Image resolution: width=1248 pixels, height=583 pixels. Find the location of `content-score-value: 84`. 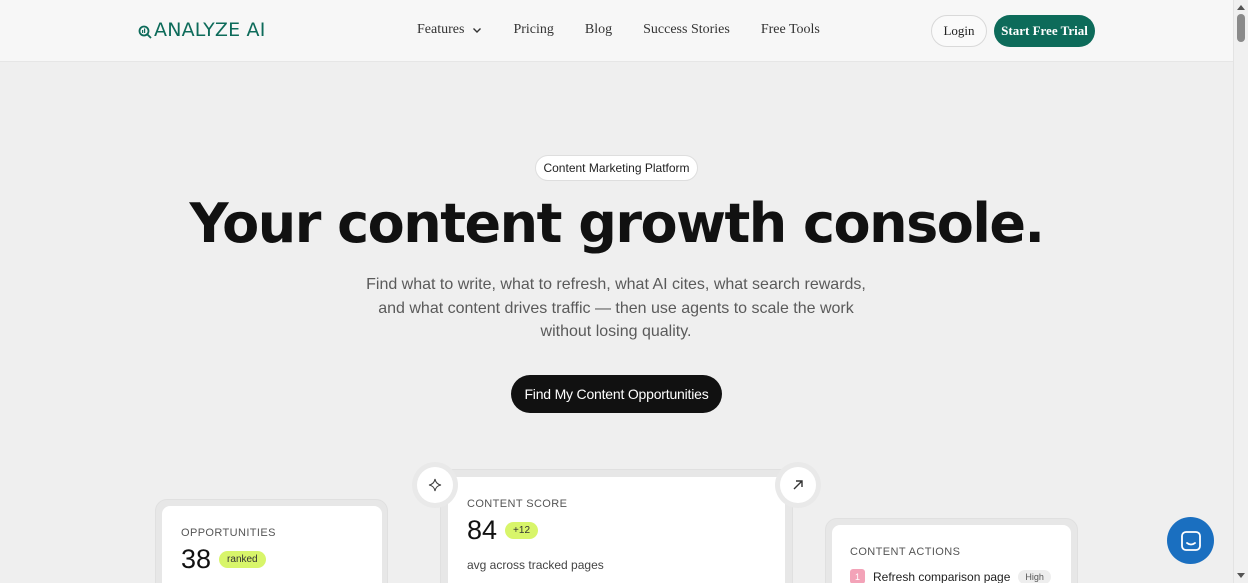

content-score-value: 84 is located at coordinates (482, 530).